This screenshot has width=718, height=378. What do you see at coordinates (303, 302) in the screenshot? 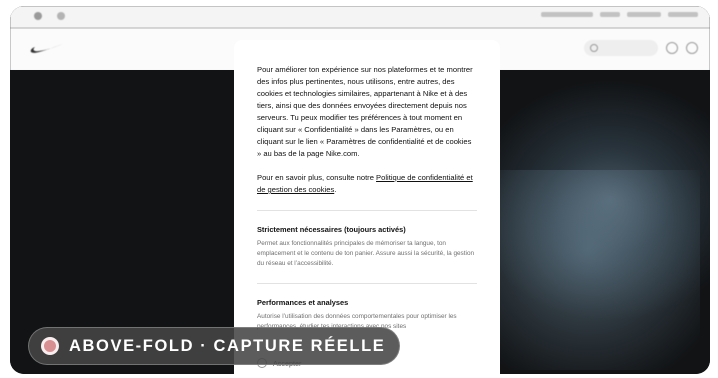
I see `section-title: Performances et analyses` at bounding box center [303, 302].